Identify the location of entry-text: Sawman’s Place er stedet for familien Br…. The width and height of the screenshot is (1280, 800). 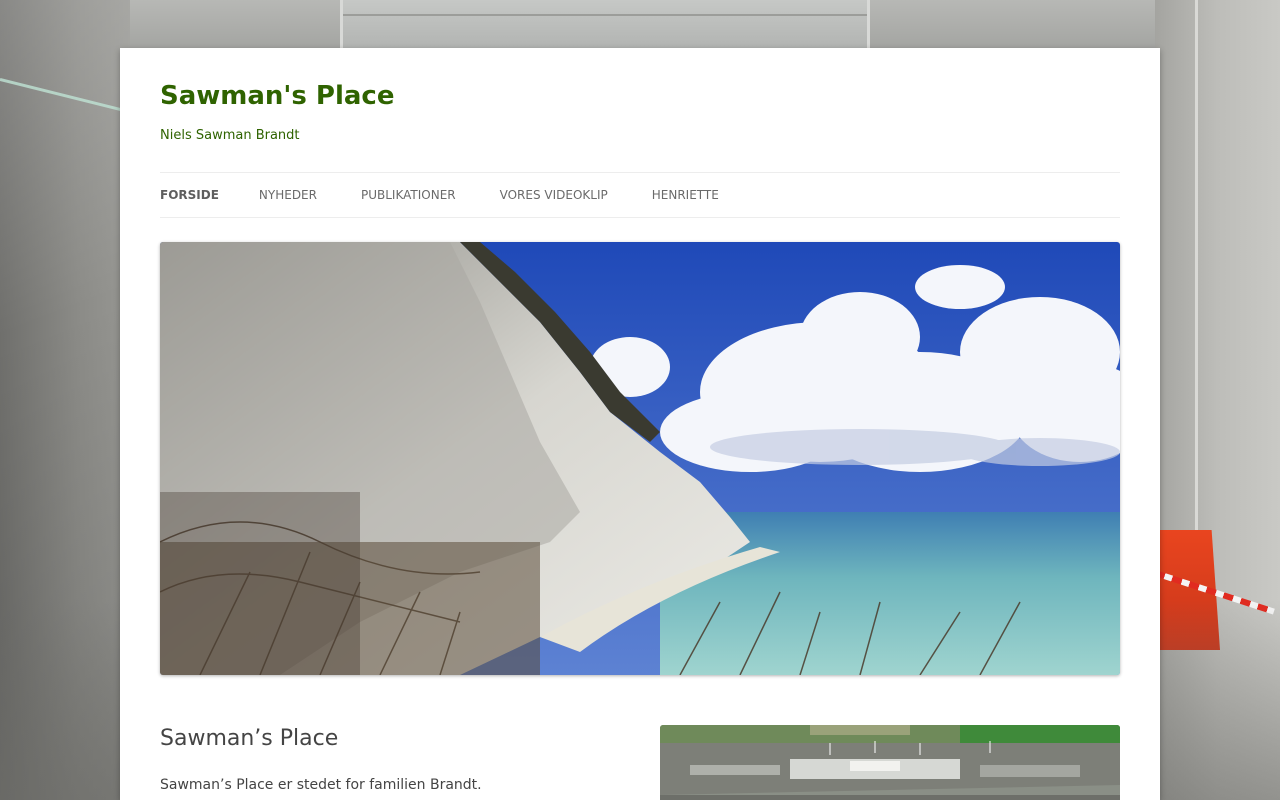
(321, 785).